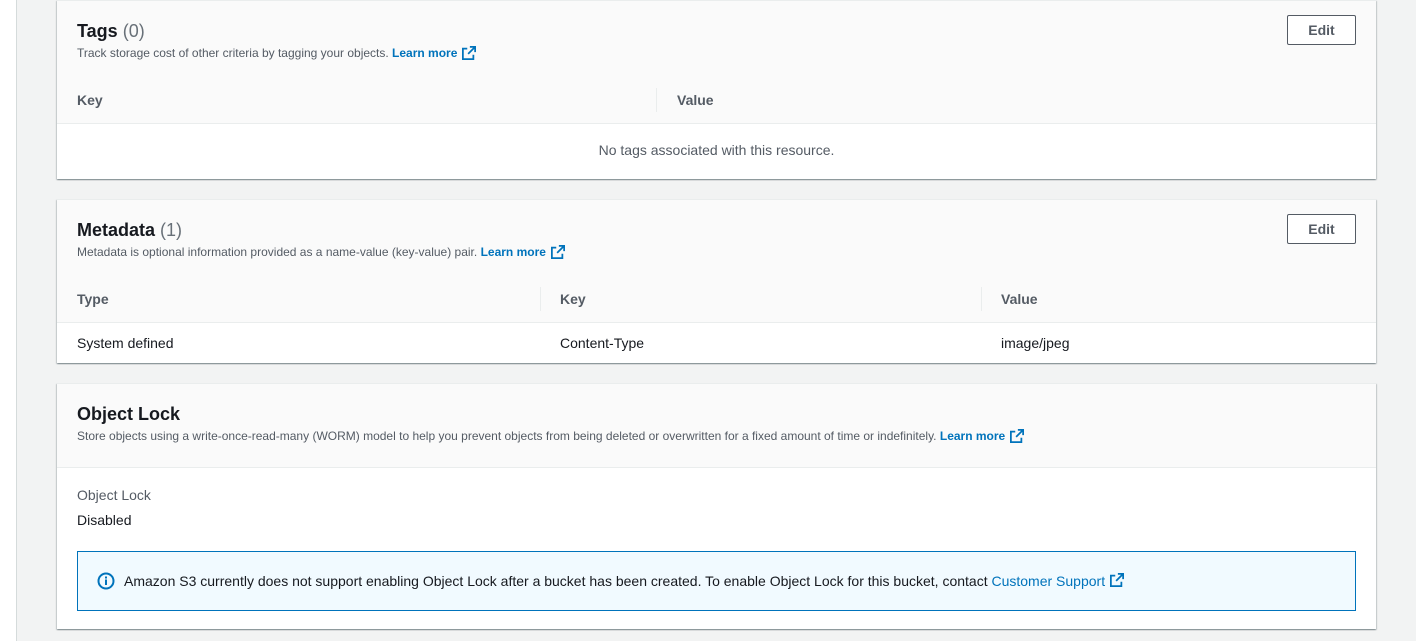 The height and width of the screenshot is (641, 1416). What do you see at coordinates (716, 100) in the screenshot?
I see `tags-table-header: Key Value` at bounding box center [716, 100].